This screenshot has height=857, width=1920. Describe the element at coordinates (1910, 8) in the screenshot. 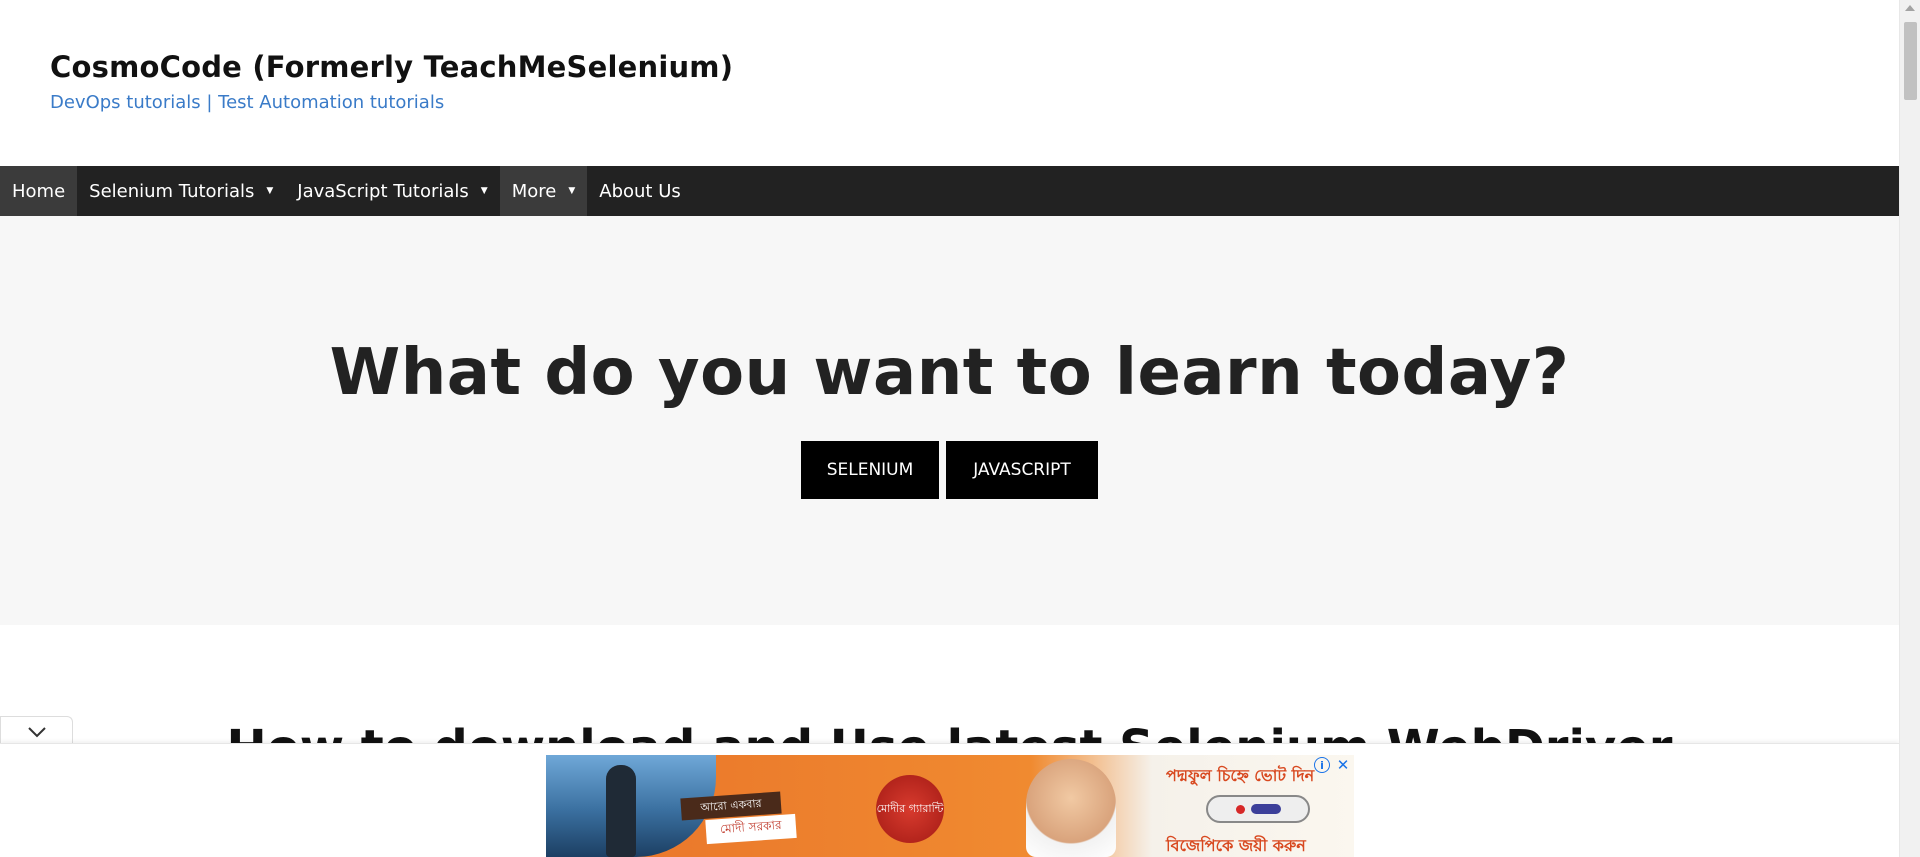

I see `scroll-up-arrow-icon` at that location.